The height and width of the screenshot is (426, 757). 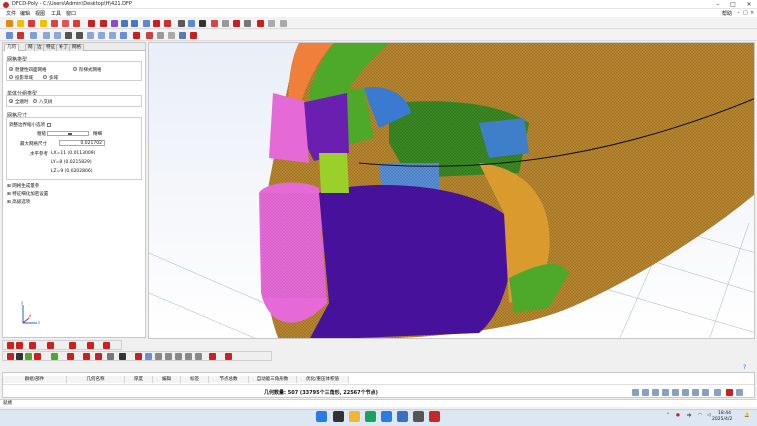 I want to click on mesh-size-slider, so click(x=68, y=133).